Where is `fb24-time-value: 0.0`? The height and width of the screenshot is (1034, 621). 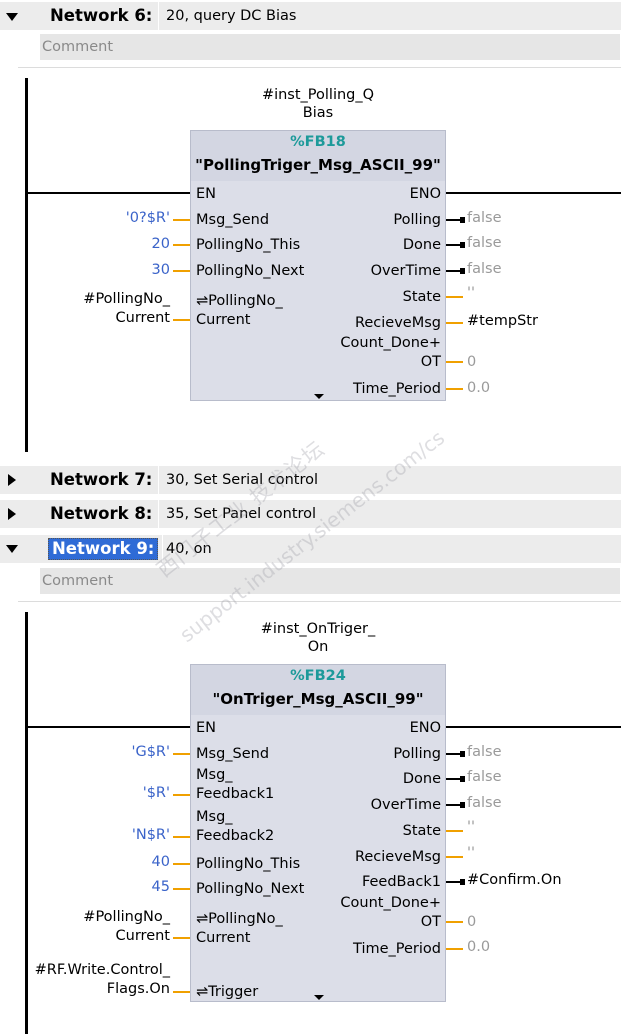
fb24-time-value: 0.0 is located at coordinates (478, 947).